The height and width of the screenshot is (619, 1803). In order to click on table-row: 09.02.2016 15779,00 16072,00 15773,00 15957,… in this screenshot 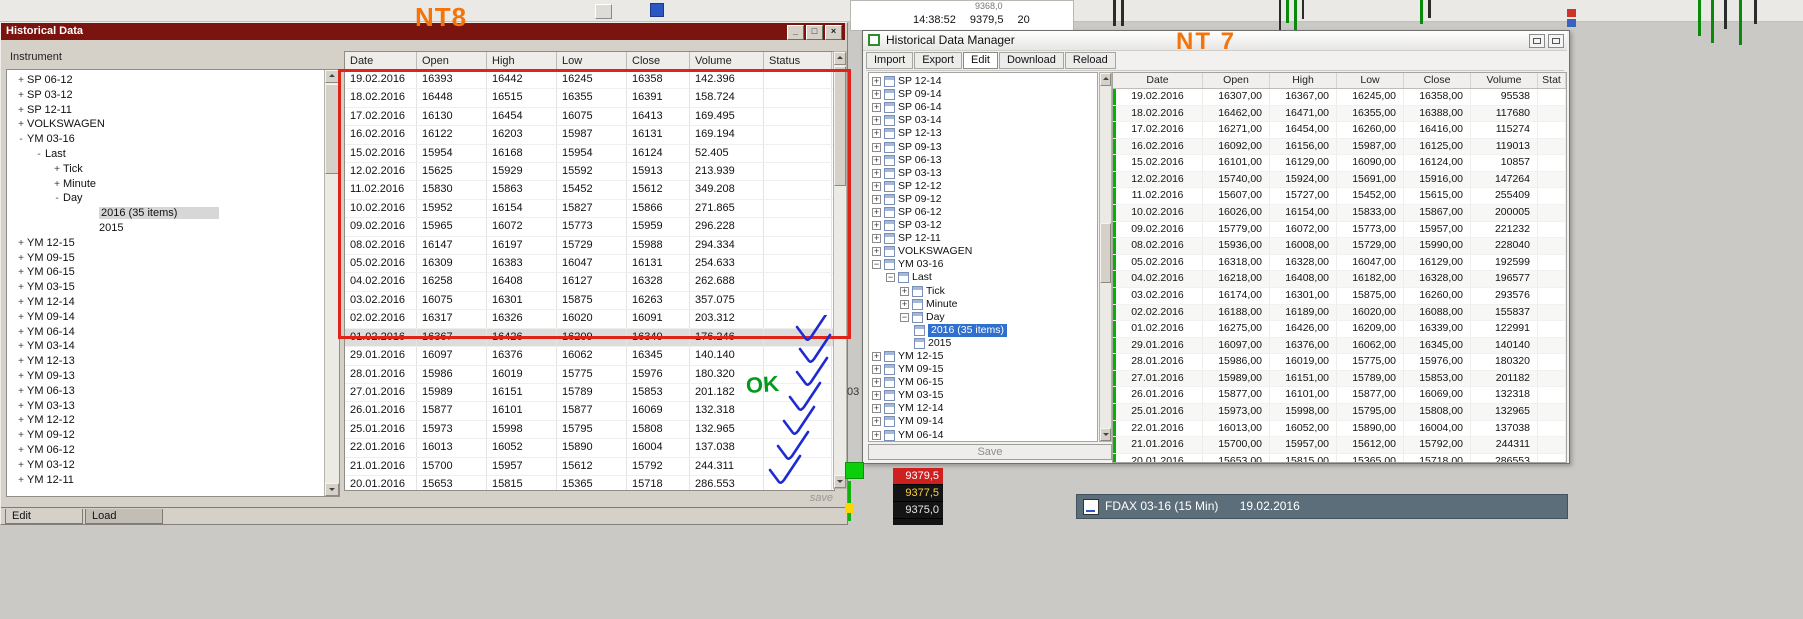, I will do `click(1339, 230)`.